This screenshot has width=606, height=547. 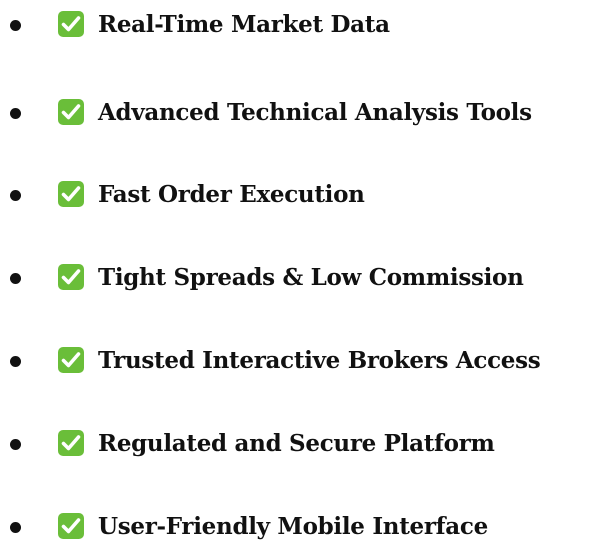 I want to click on feature-item: Trusted Interactive Brokers Access, so click(x=303, y=360).